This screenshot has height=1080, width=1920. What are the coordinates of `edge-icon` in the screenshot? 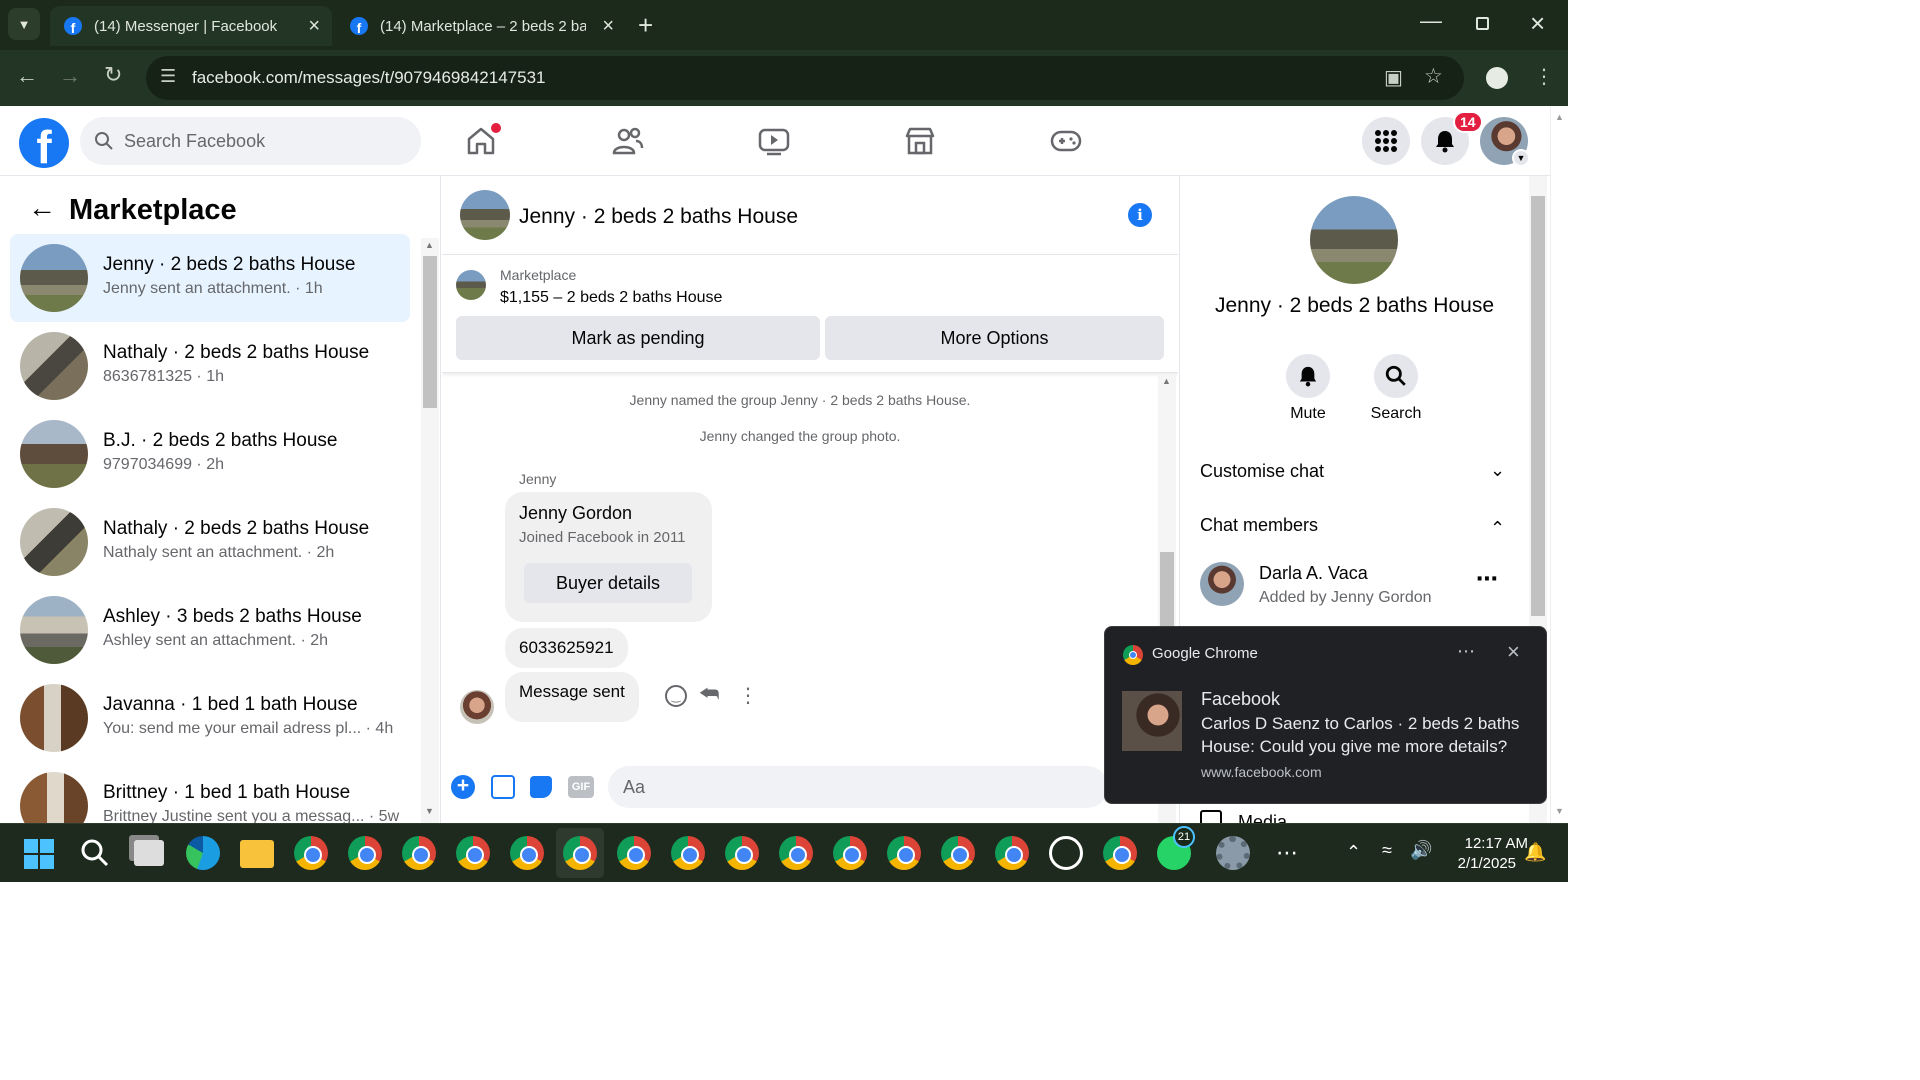 It's located at (203, 853).